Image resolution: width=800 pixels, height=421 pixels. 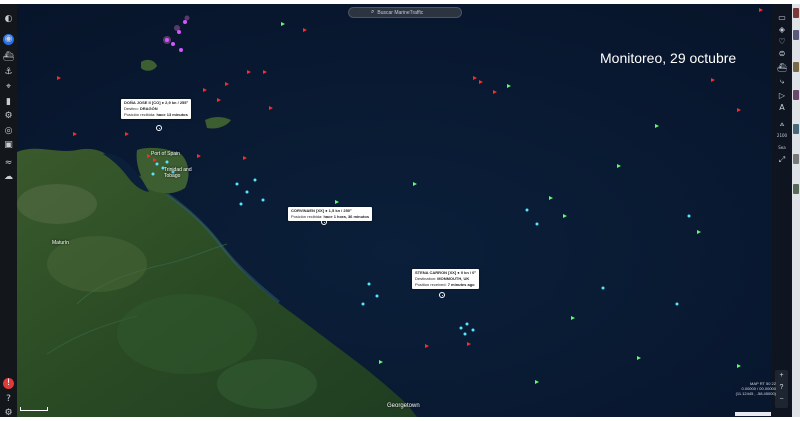 I want to click on fleet-icon: ≈, so click(x=8, y=163).